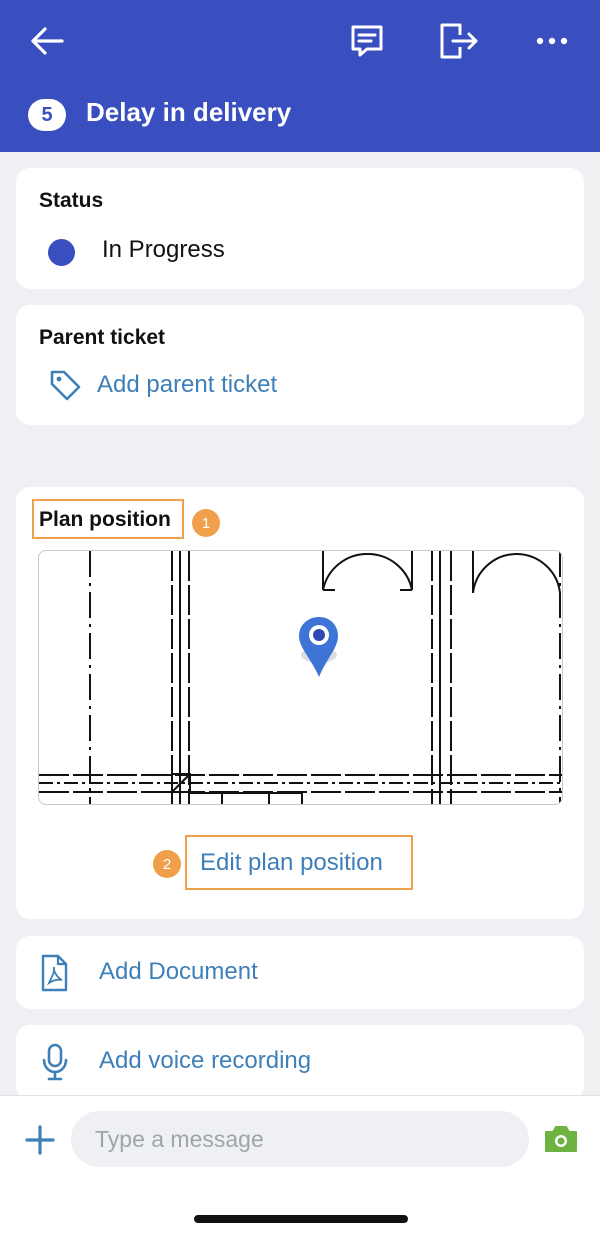 Image resolution: width=600 pixels, height=1234 pixels. Describe the element at coordinates (189, 112) in the screenshot. I see `ticket-title: Delay in delivery` at that location.